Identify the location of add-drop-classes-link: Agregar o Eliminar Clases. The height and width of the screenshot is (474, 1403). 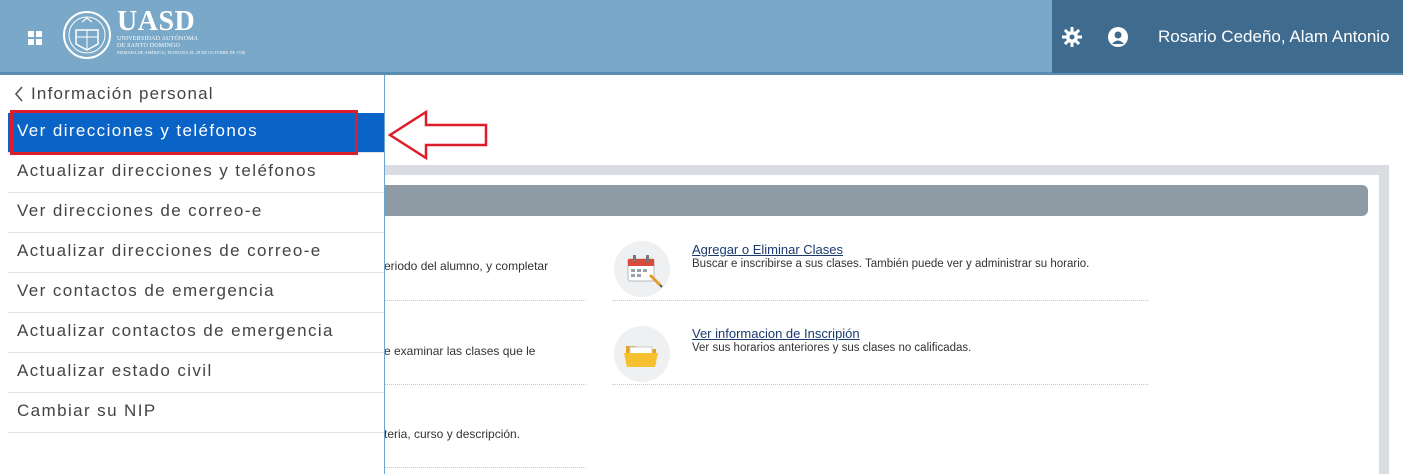
(767, 249).